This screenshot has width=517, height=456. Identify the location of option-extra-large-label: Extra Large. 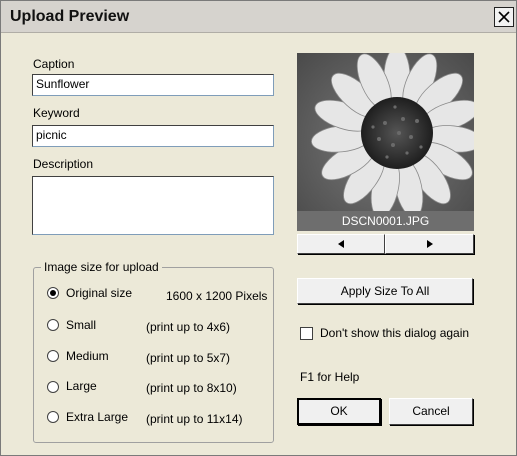
(97, 417).